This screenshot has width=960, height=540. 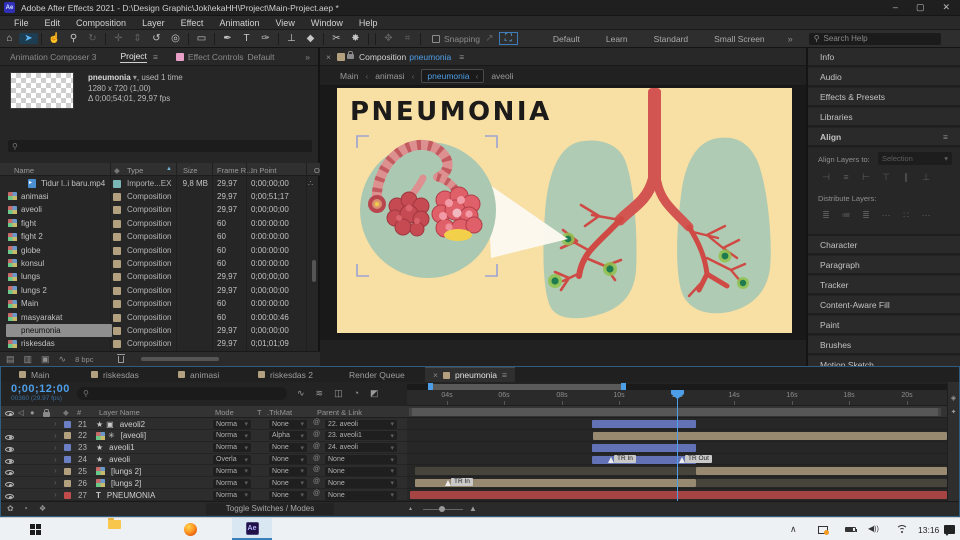 What do you see at coordinates (459, 482) in the screenshot?
I see `transition-marker: TR In` at bounding box center [459, 482].